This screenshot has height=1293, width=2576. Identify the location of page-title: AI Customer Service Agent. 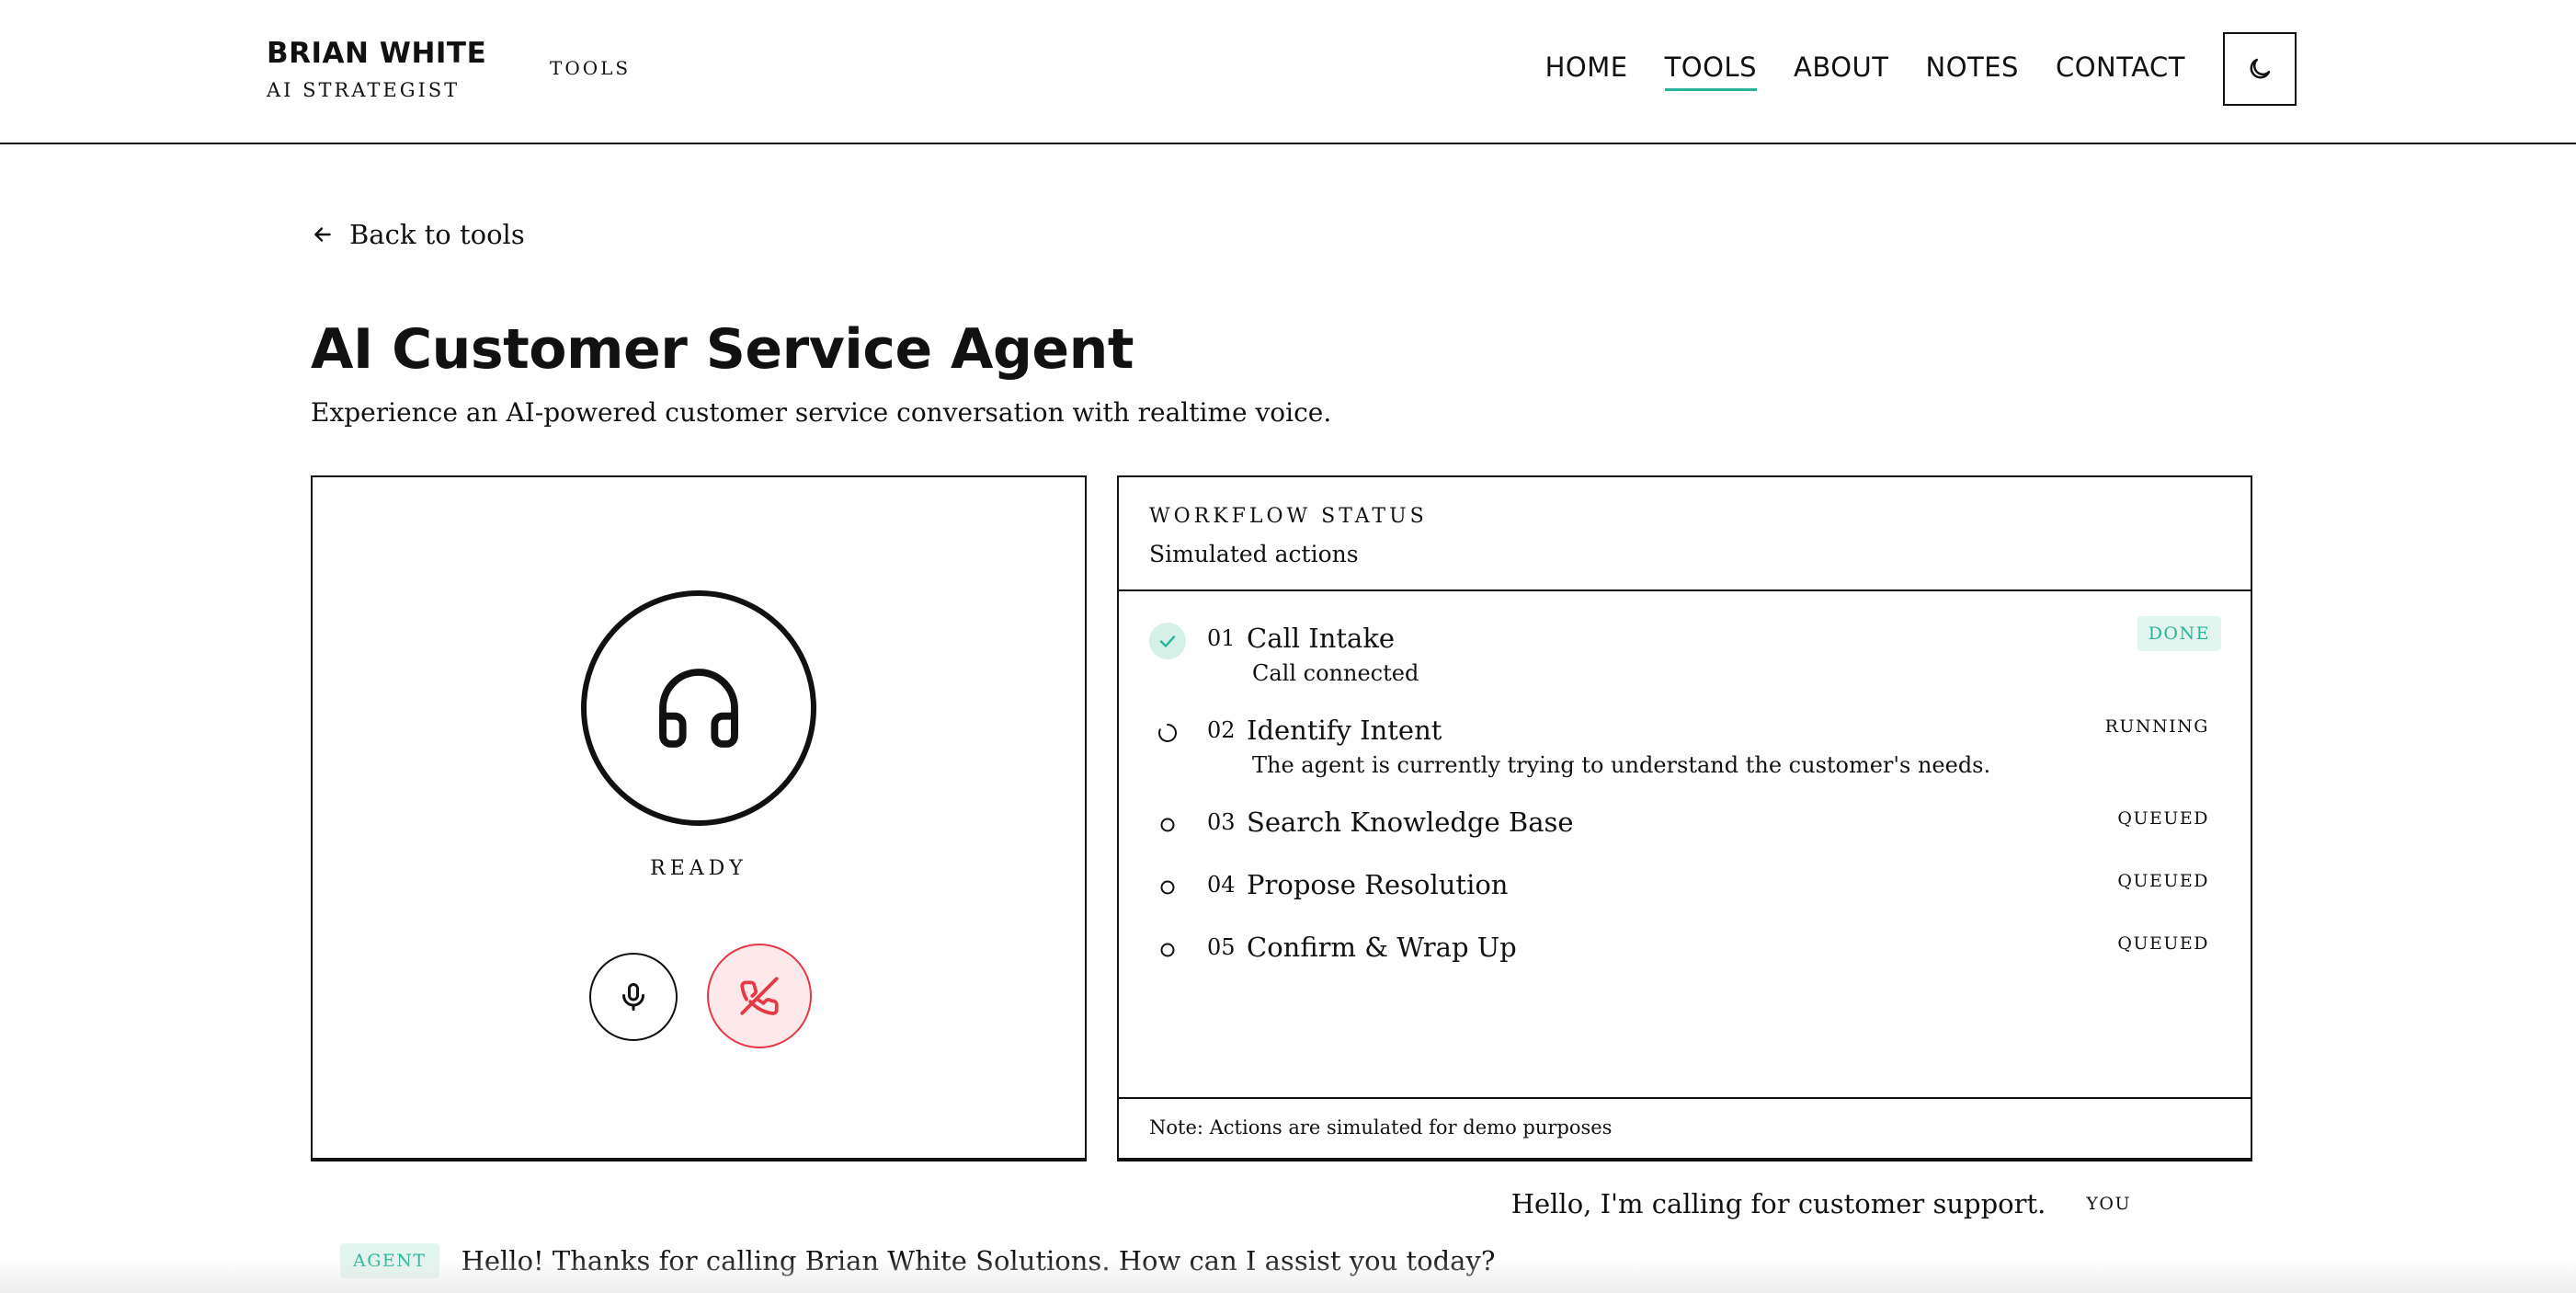
(722, 349).